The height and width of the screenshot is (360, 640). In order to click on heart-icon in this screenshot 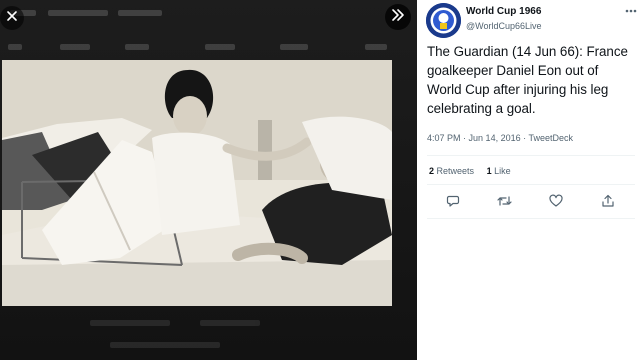, I will do `click(556, 203)`.